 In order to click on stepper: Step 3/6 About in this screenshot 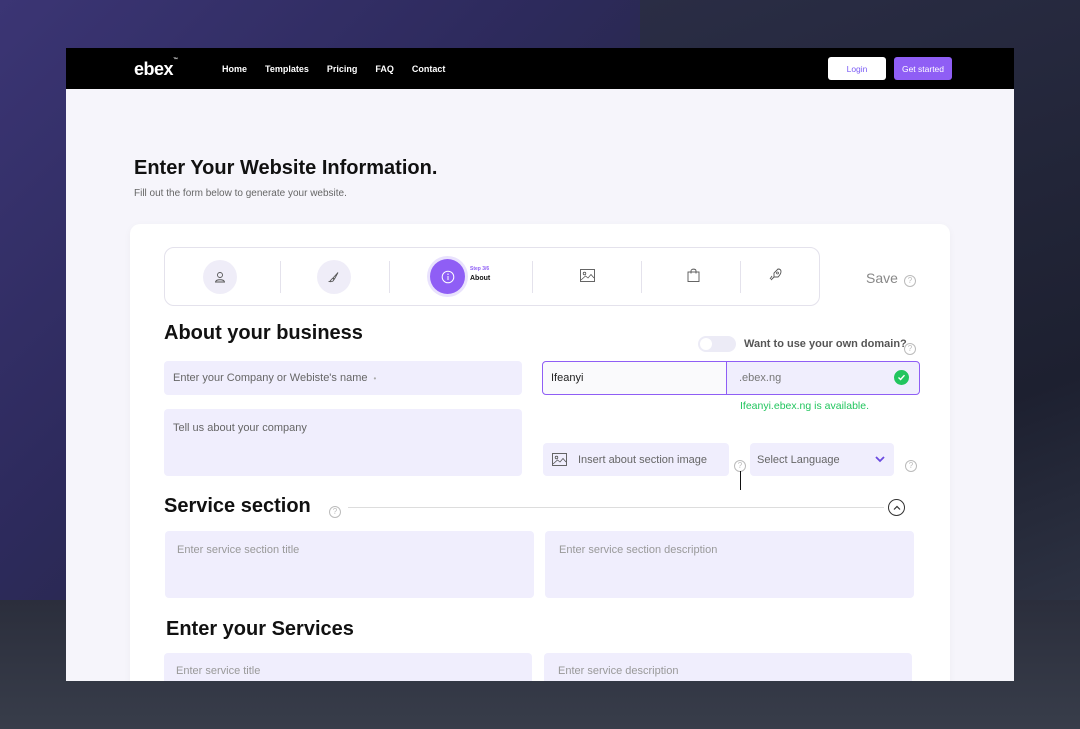, I will do `click(492, 276)`.